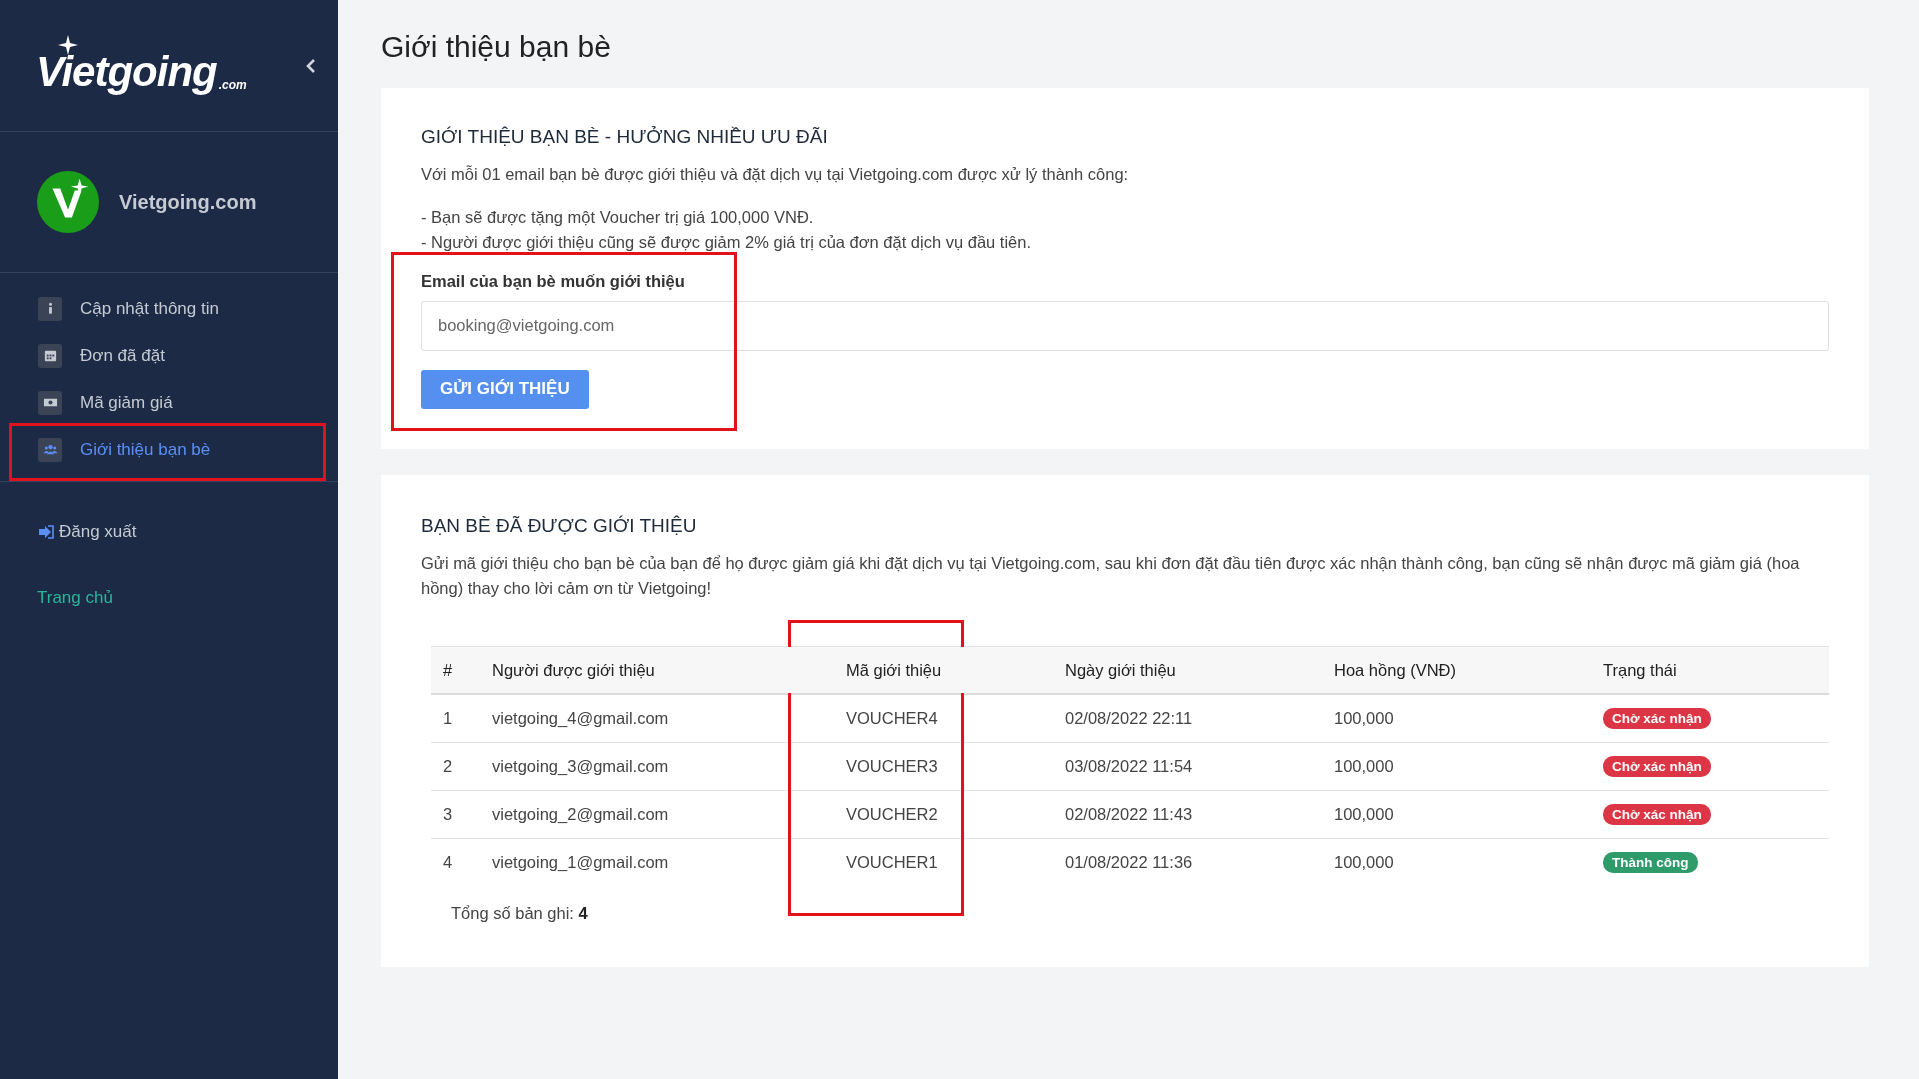 This screenshot has height=1079, width=1919. What do you see at coordinates (455, 766) in the screenshot?
I see `table-cell: 2` at bounding box center [455, 766].